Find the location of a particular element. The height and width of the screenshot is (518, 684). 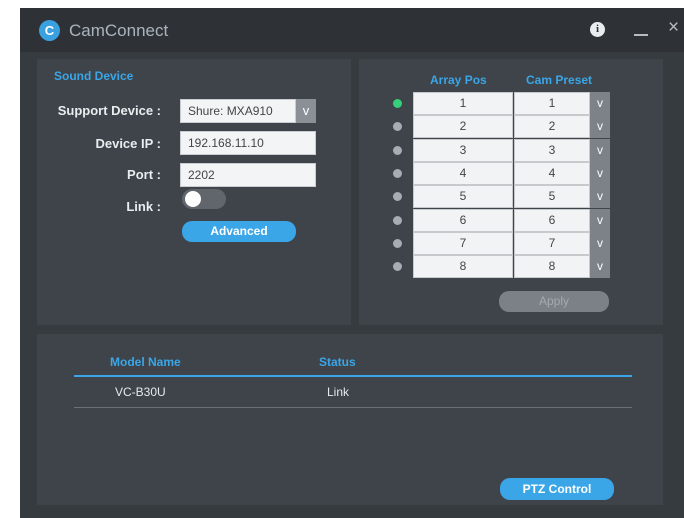

app-title: CamConnect is located at coordinates (119, 30).